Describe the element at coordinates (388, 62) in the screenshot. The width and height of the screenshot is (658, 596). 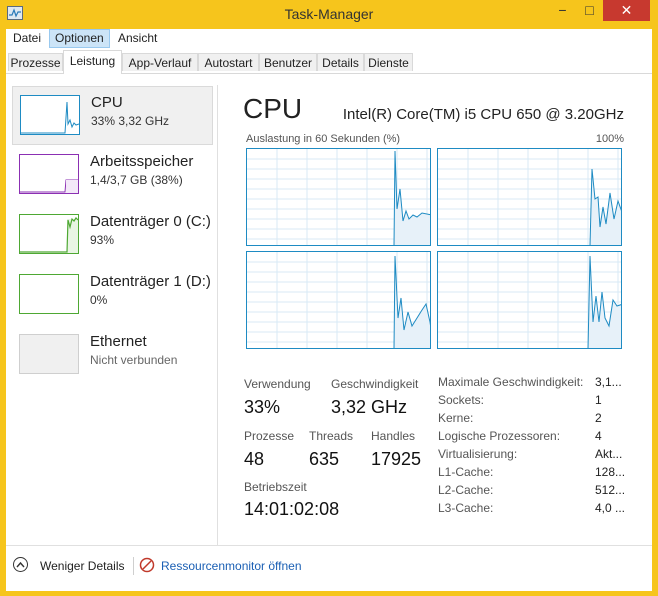
I see `tab-dienste: Dienste` at that location.